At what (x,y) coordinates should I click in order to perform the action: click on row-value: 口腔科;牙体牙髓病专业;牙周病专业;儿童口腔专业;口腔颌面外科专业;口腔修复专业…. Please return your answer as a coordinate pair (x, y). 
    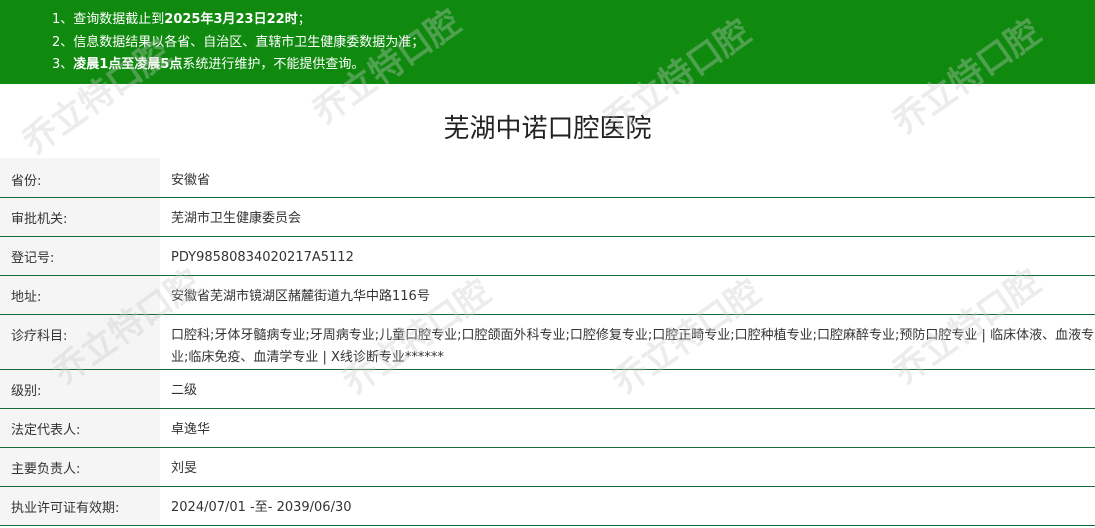
    Looking at the image, I should click on (633, 346).